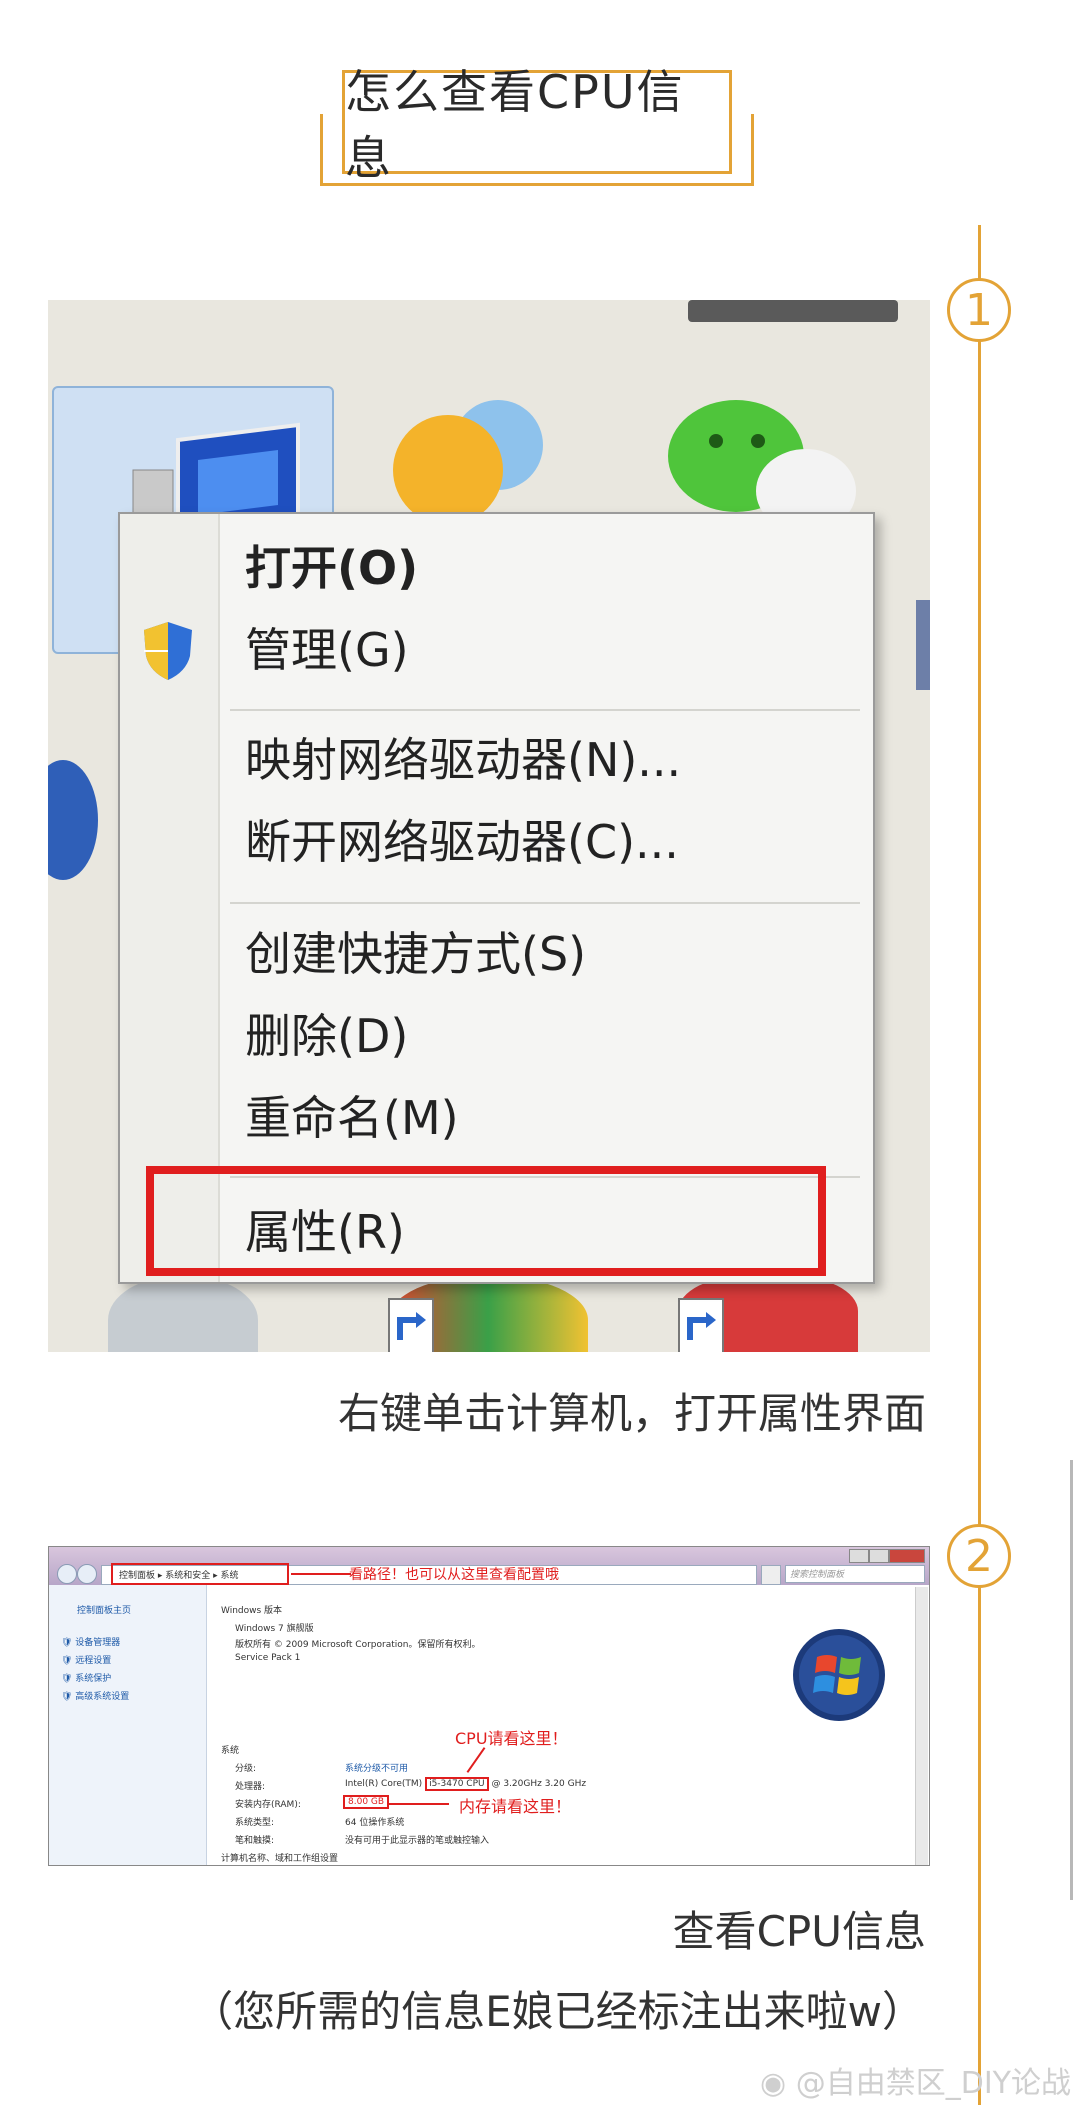 This screenshot has width=1080, height=2105. I want to click on menu-item-open: 打开(O), so click(331, 565).